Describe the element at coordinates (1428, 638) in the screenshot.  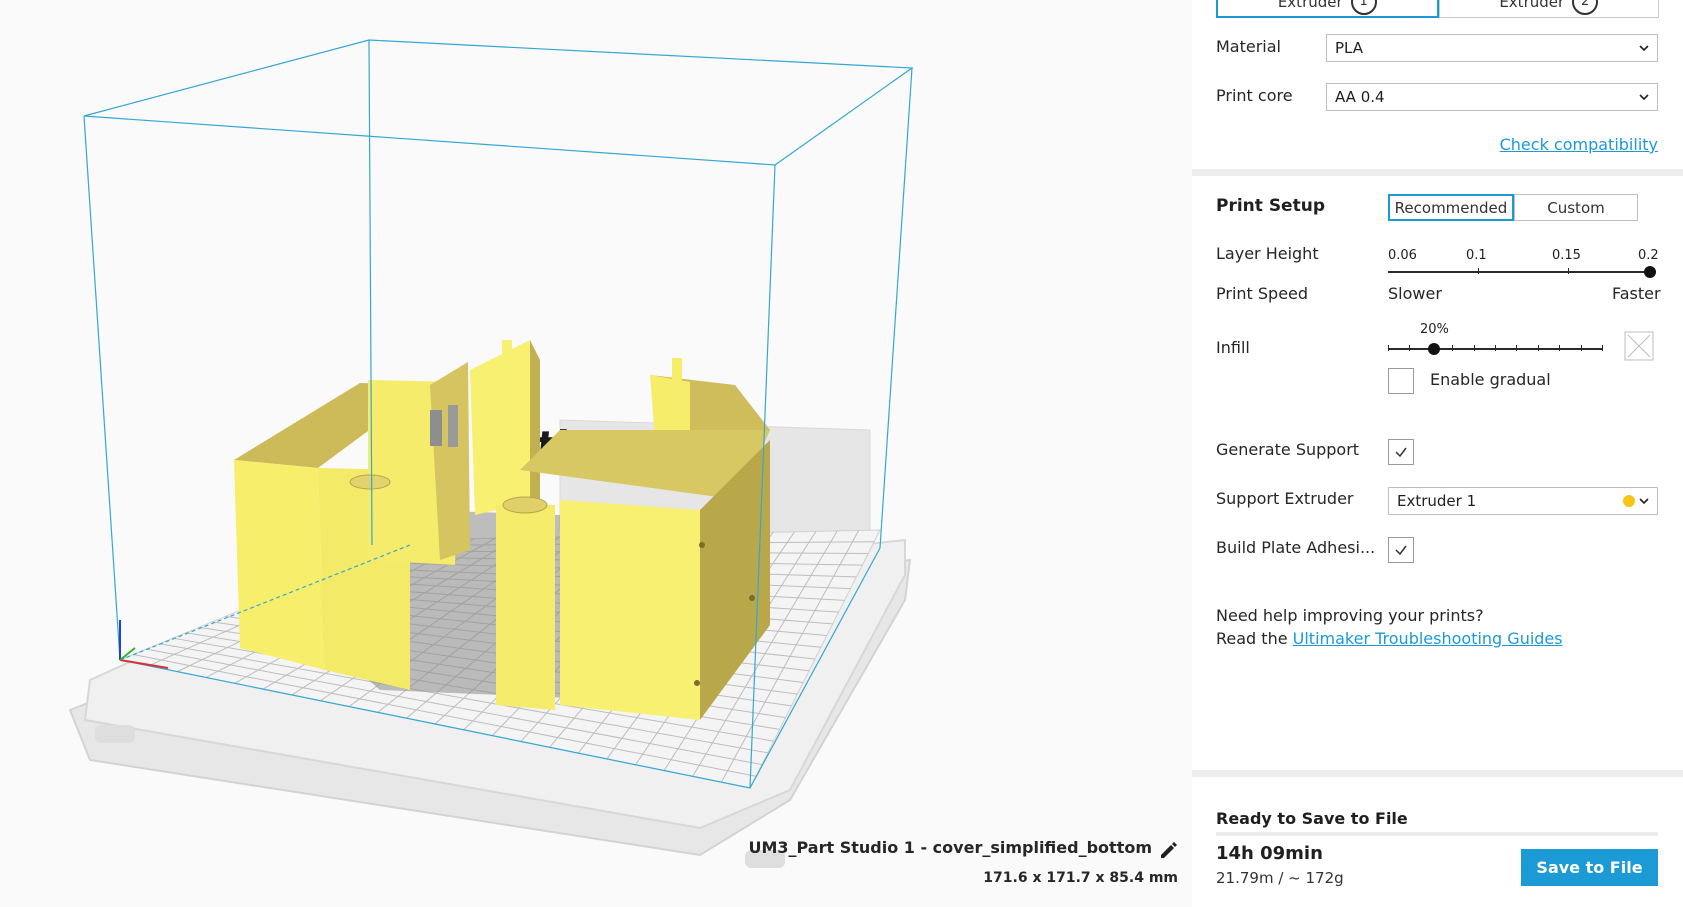
I see `troubleshooting-guides-link: Ultimaker Troubleshooting Guides` at that location.